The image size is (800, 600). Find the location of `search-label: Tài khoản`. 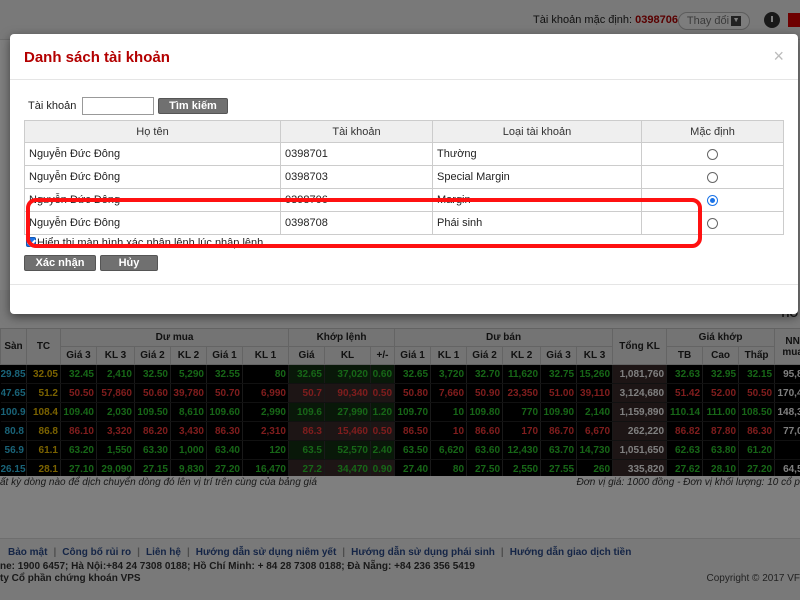

search-label: Tài khoản is located at coordinates (52, 106).